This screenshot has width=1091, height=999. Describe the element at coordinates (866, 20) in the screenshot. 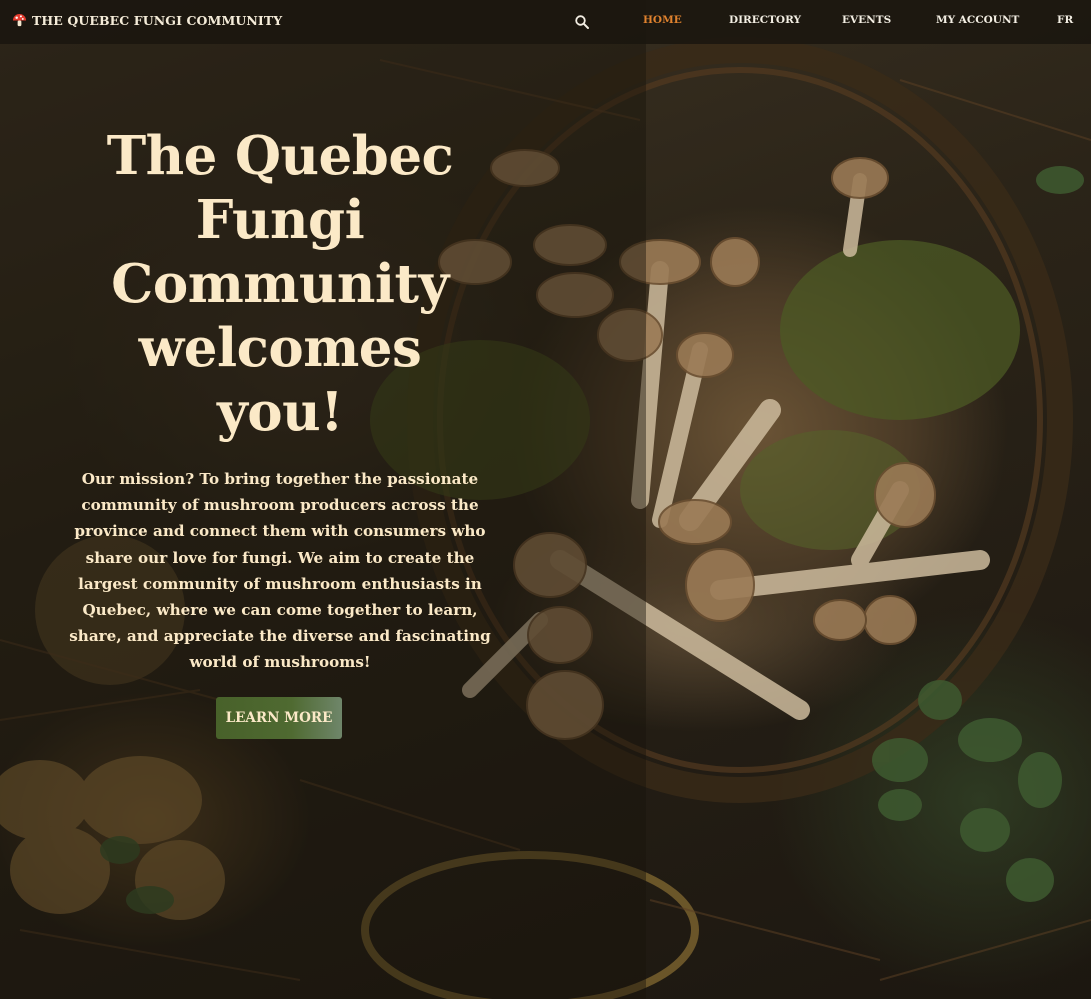

I see `nav-link-events: EVENTS` at that location.